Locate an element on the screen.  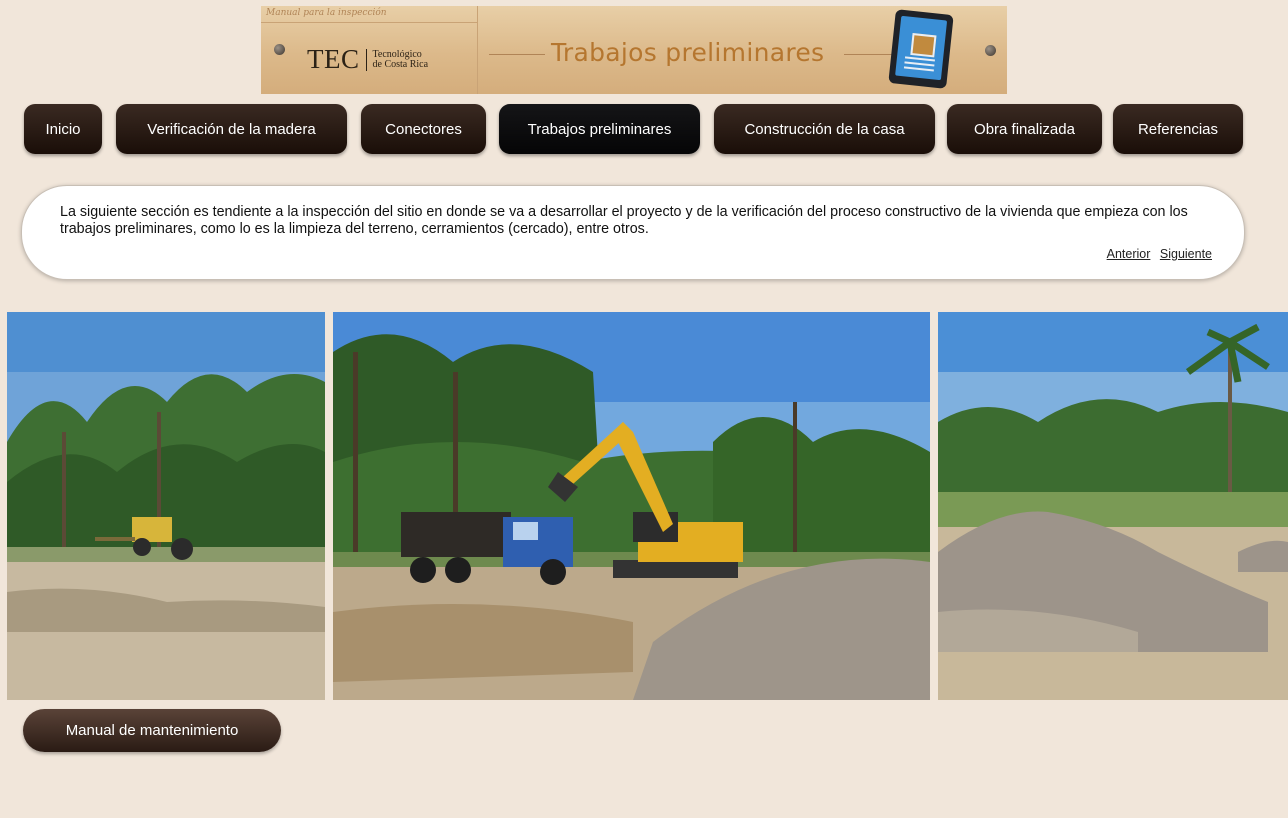
tablet-text-lines is located at coordinates (919, 59).